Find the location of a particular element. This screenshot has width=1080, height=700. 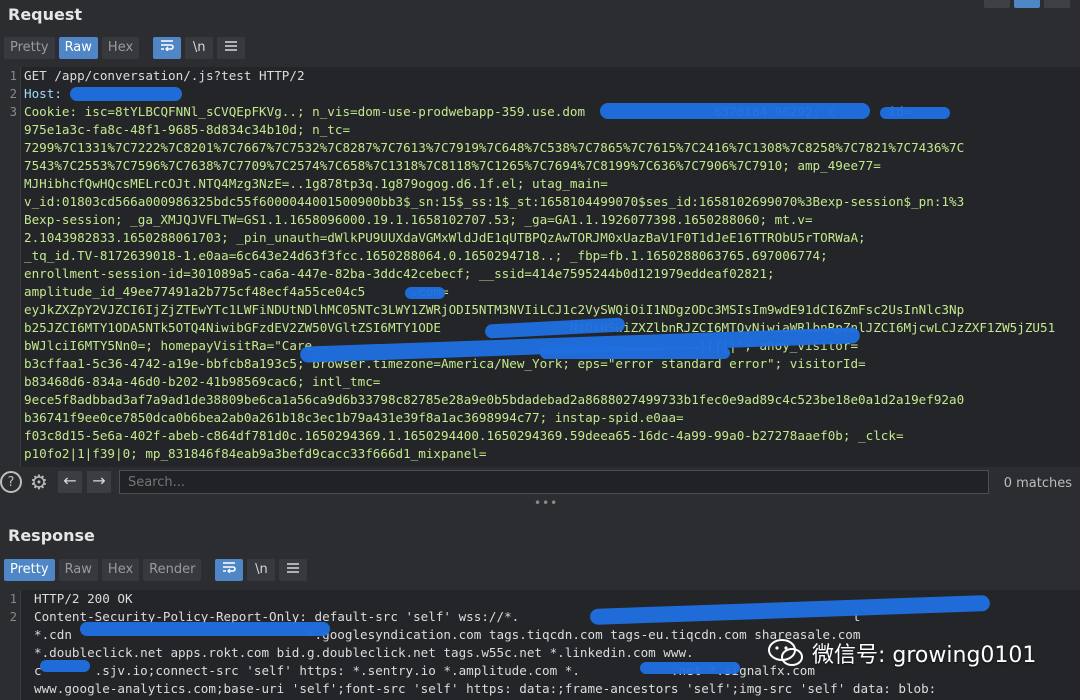

request-title: Request is located at coordinates (45, 14).